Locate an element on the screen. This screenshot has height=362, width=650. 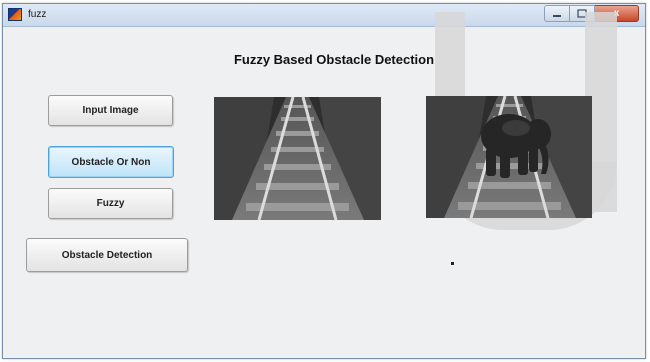
input-image-panel is located at coordinates (297, 158).